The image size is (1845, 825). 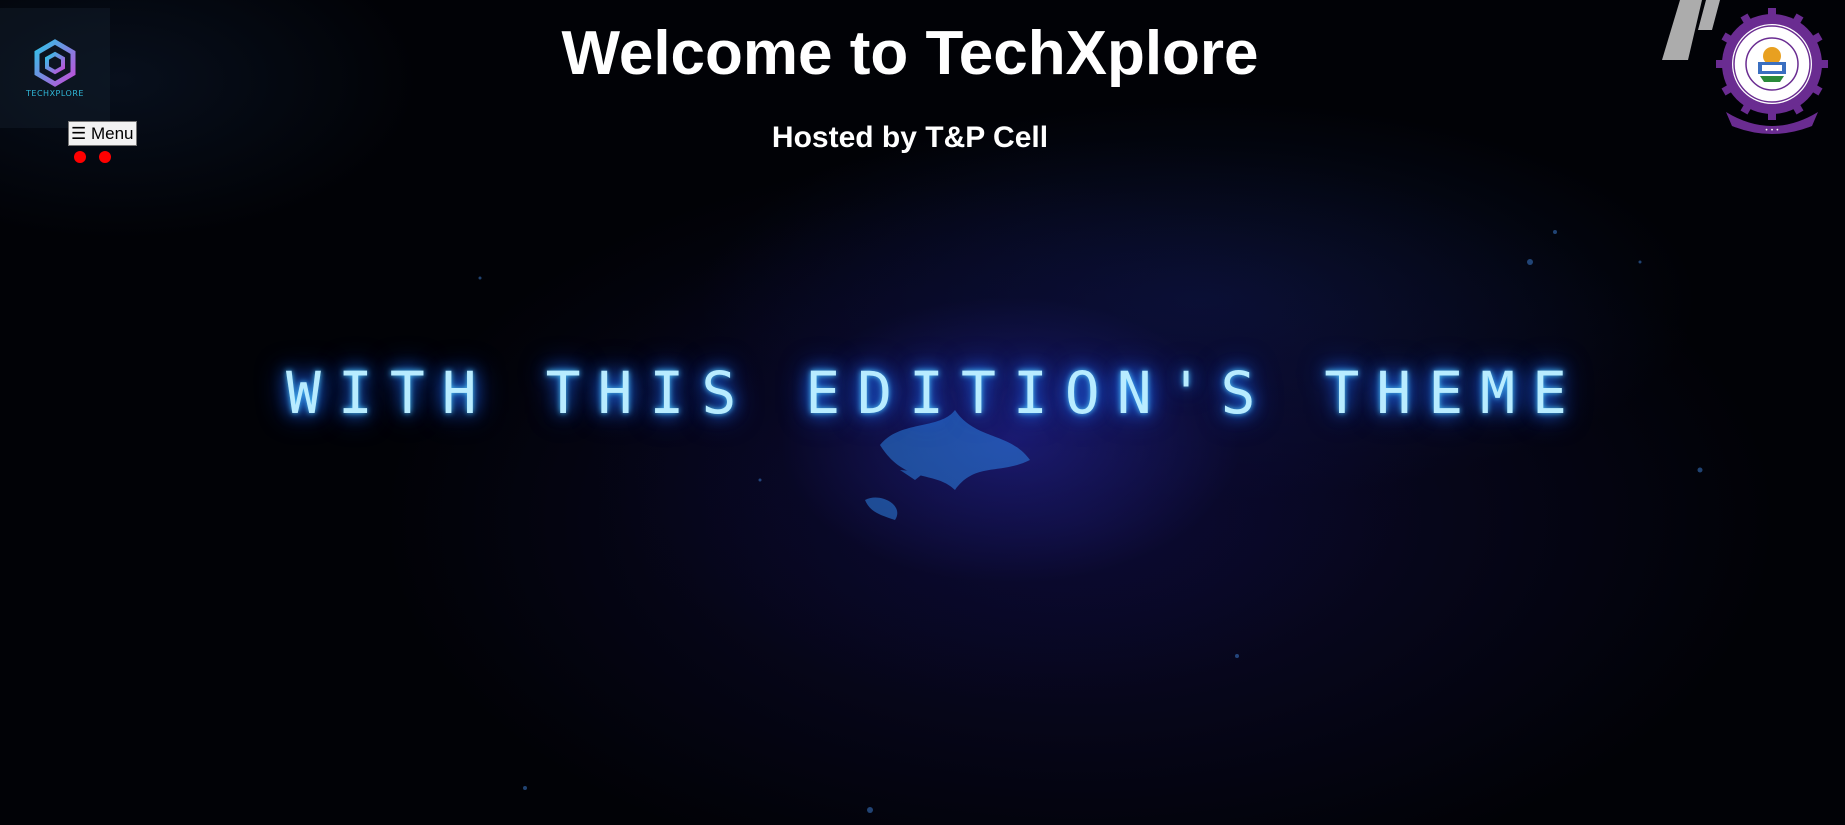 I want to click on college-seal-icon: • • •, so click(x=1772, y=72).